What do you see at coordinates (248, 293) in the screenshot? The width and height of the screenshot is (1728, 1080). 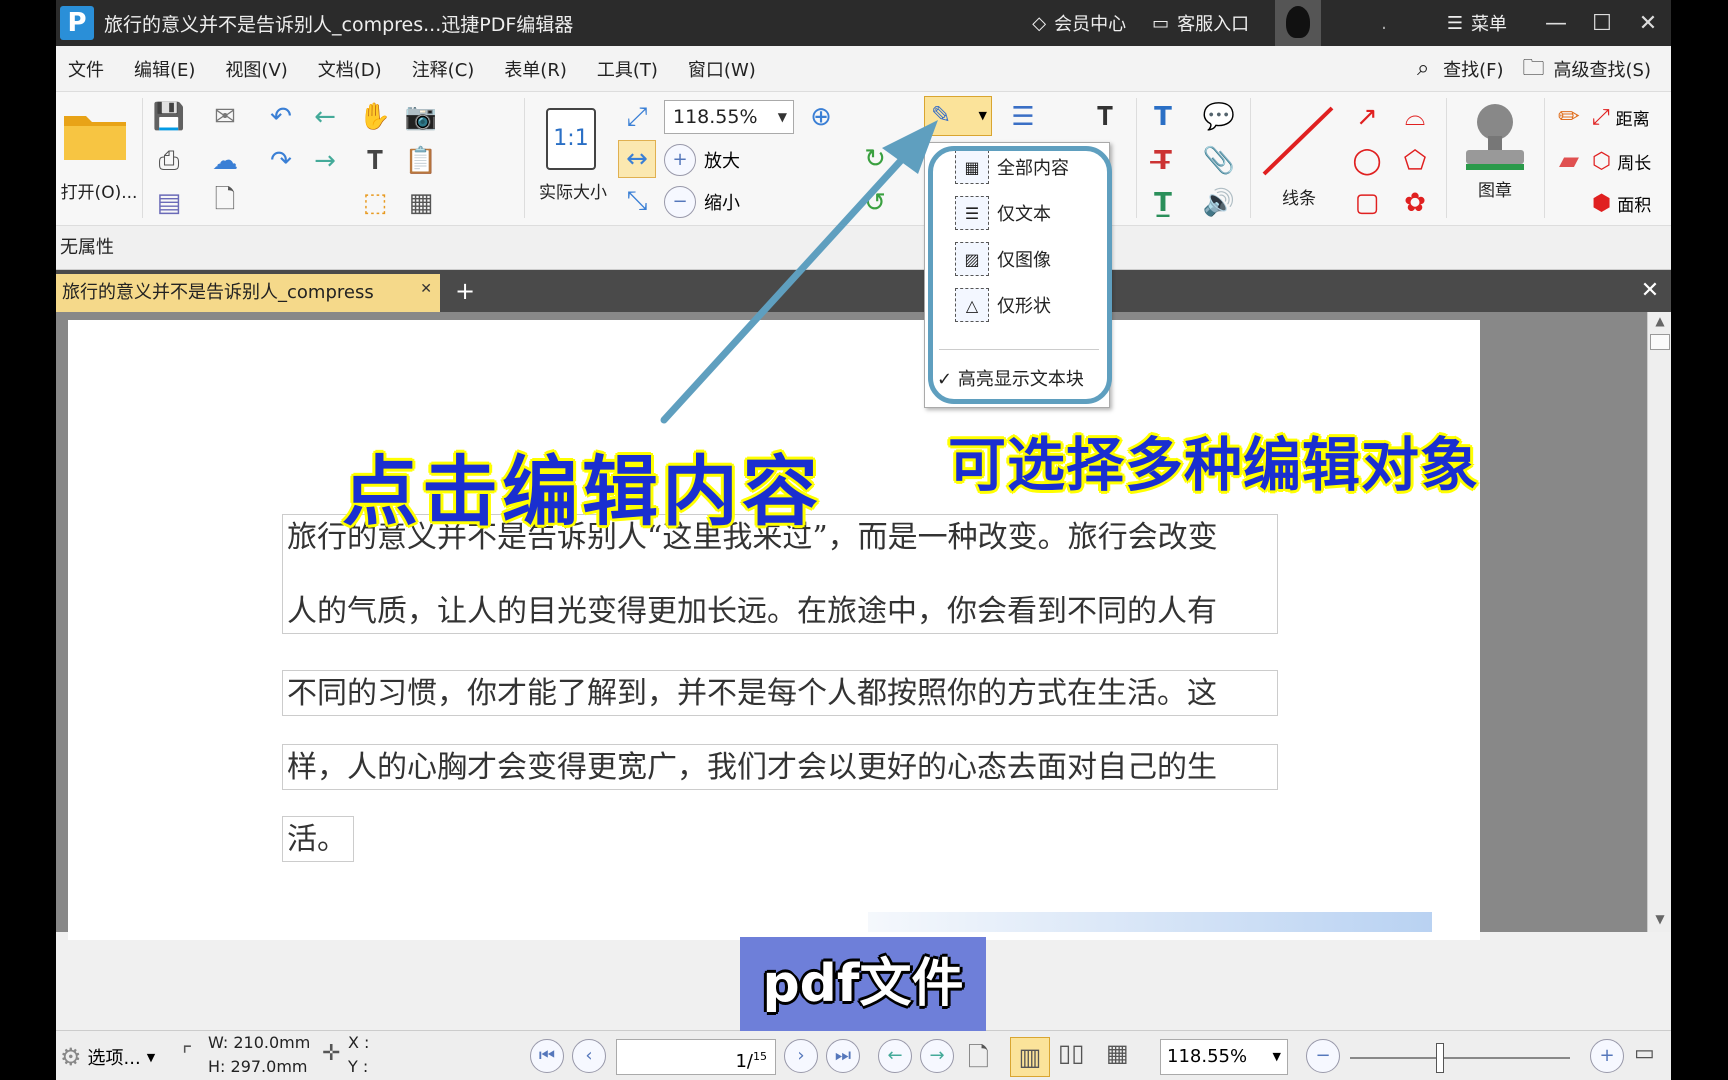 I see `document-tab: 旅行的意义并不是告诉别人_compress ✕` at bounding box center [248, 293].